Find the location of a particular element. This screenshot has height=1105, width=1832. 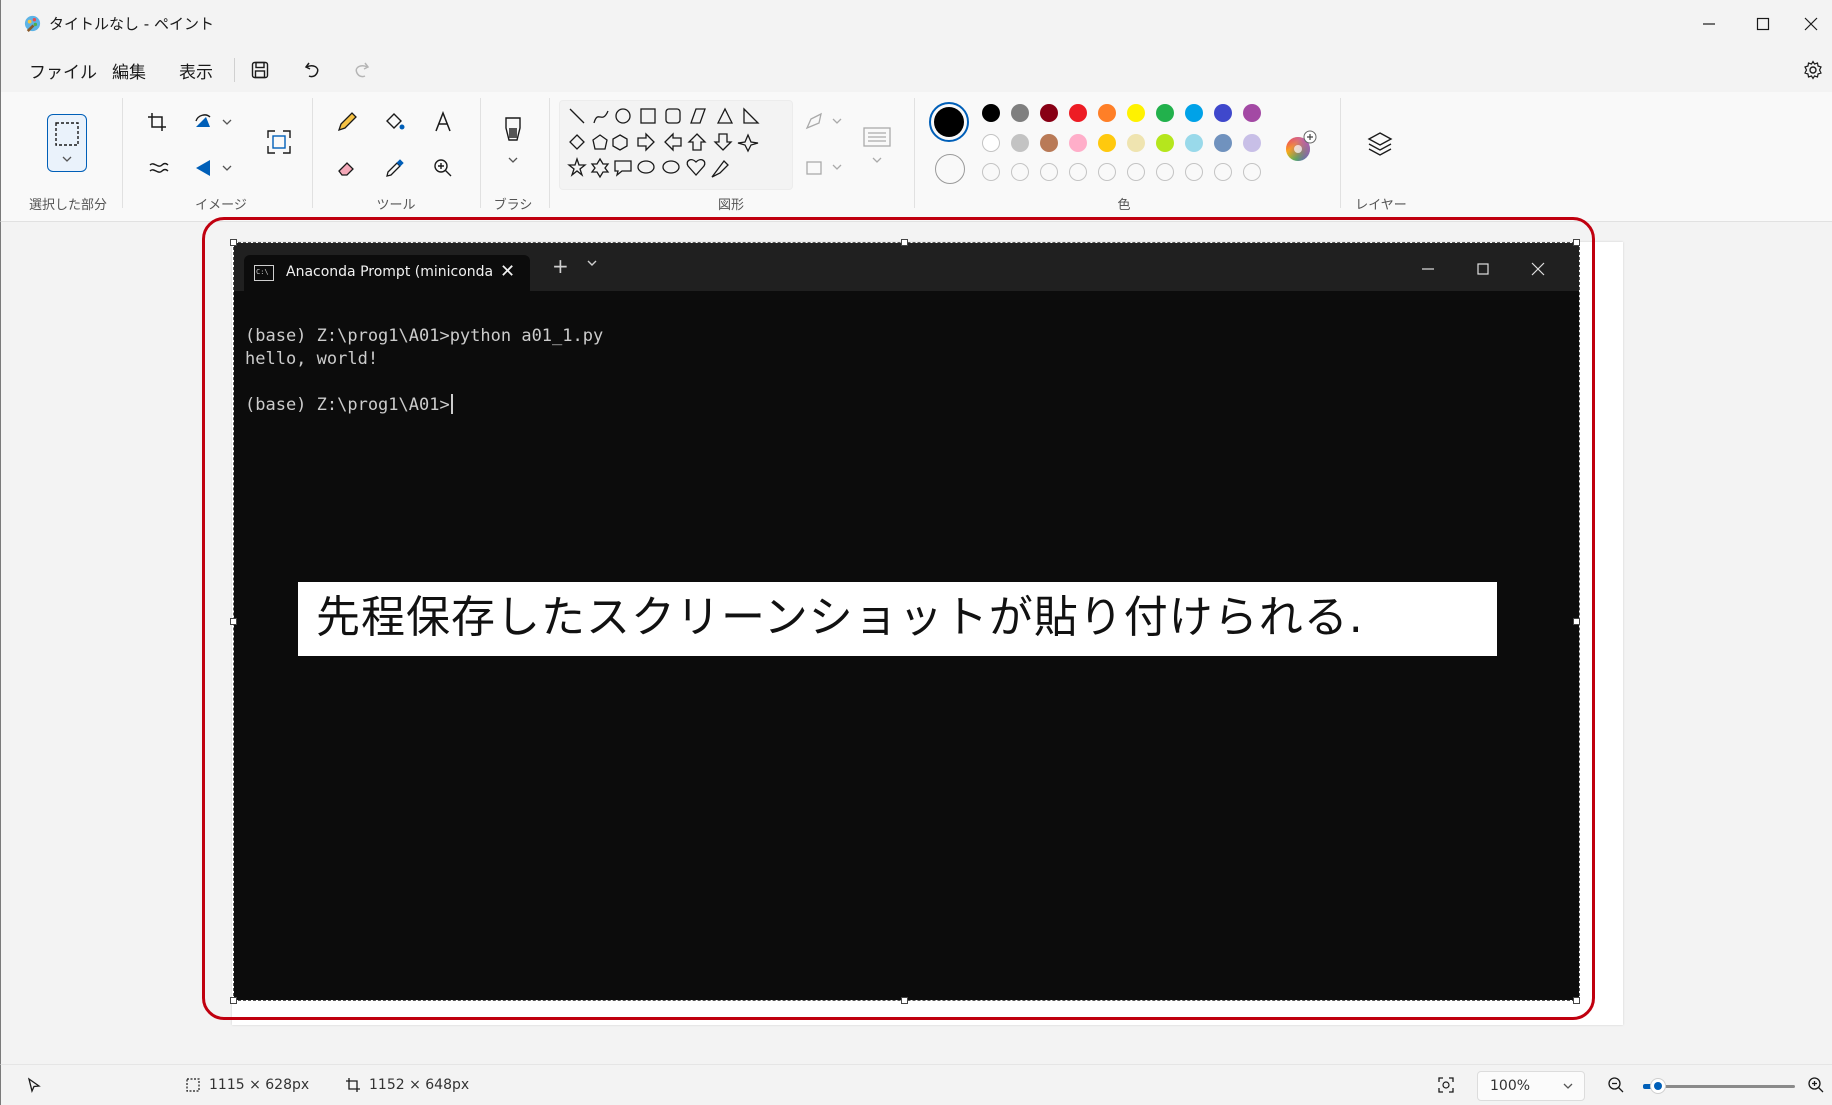

group-label-selection: 選択した部分 is located at coordinates (67, 205).